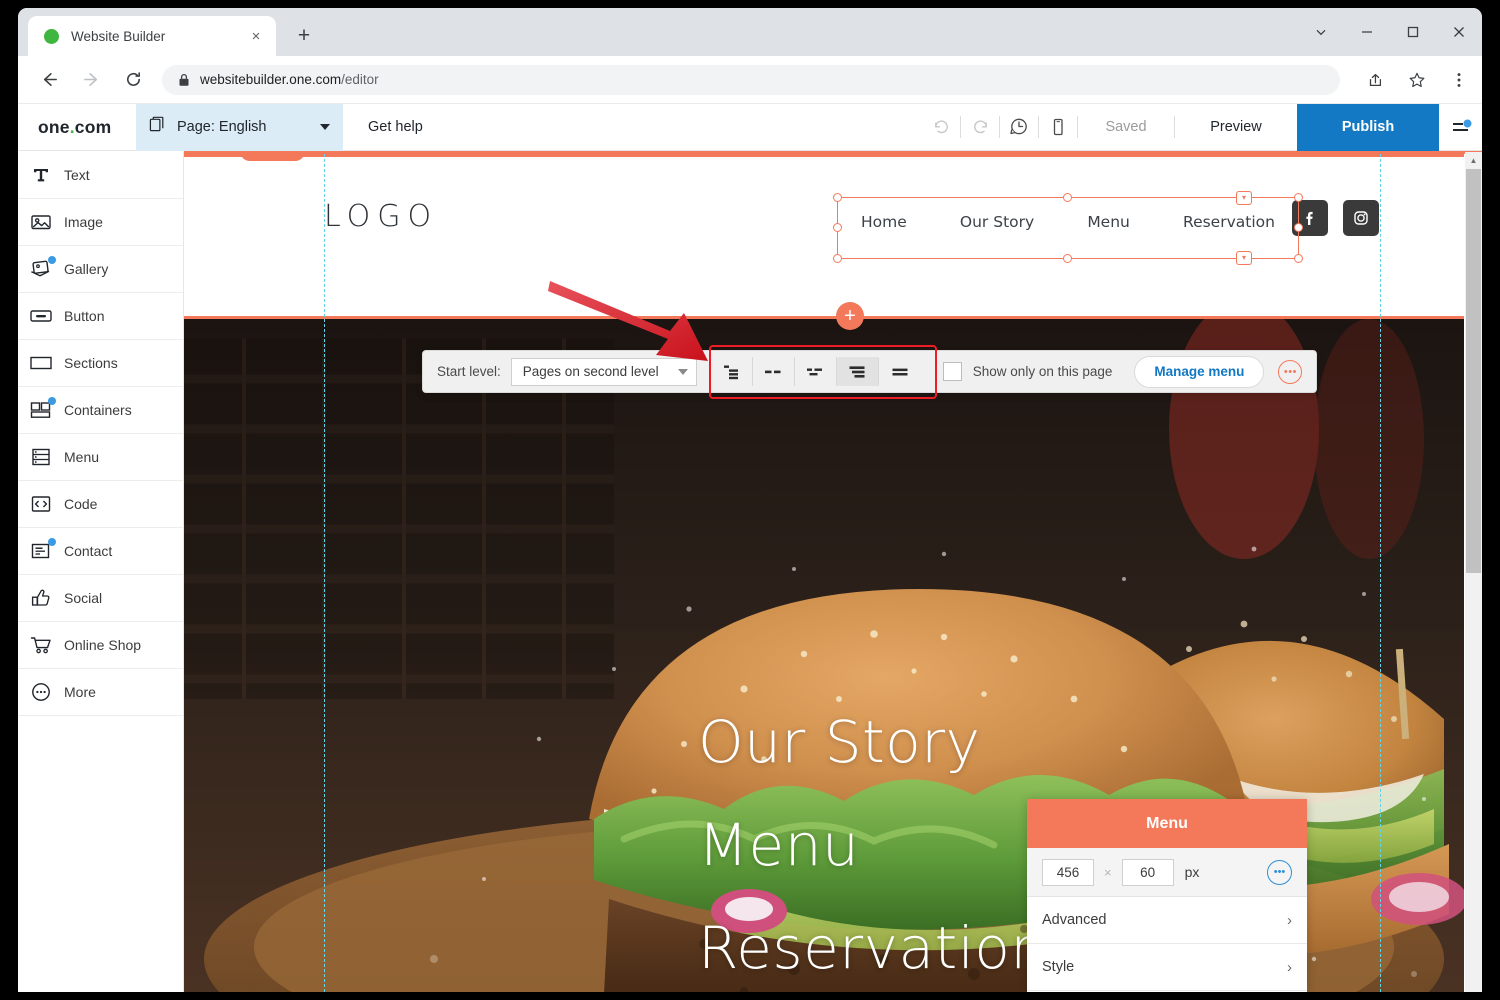 This screenshot has height=1000, width=1500. Describe the element at coordinates (304, 36) in the screenshot. I see `new-tab-button: +` at that location.